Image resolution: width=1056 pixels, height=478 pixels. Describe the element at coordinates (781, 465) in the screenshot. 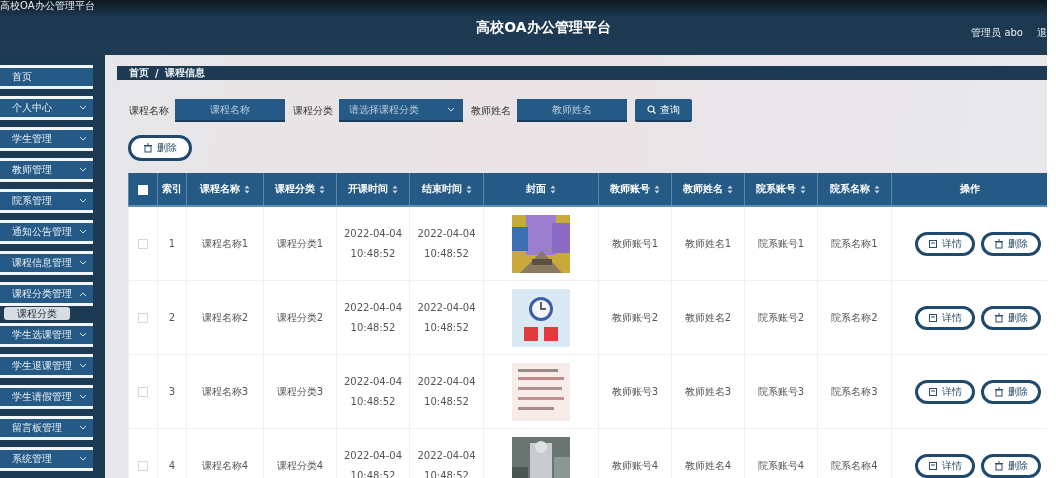

I see `table-cell-text: 院系账号4` at that location.